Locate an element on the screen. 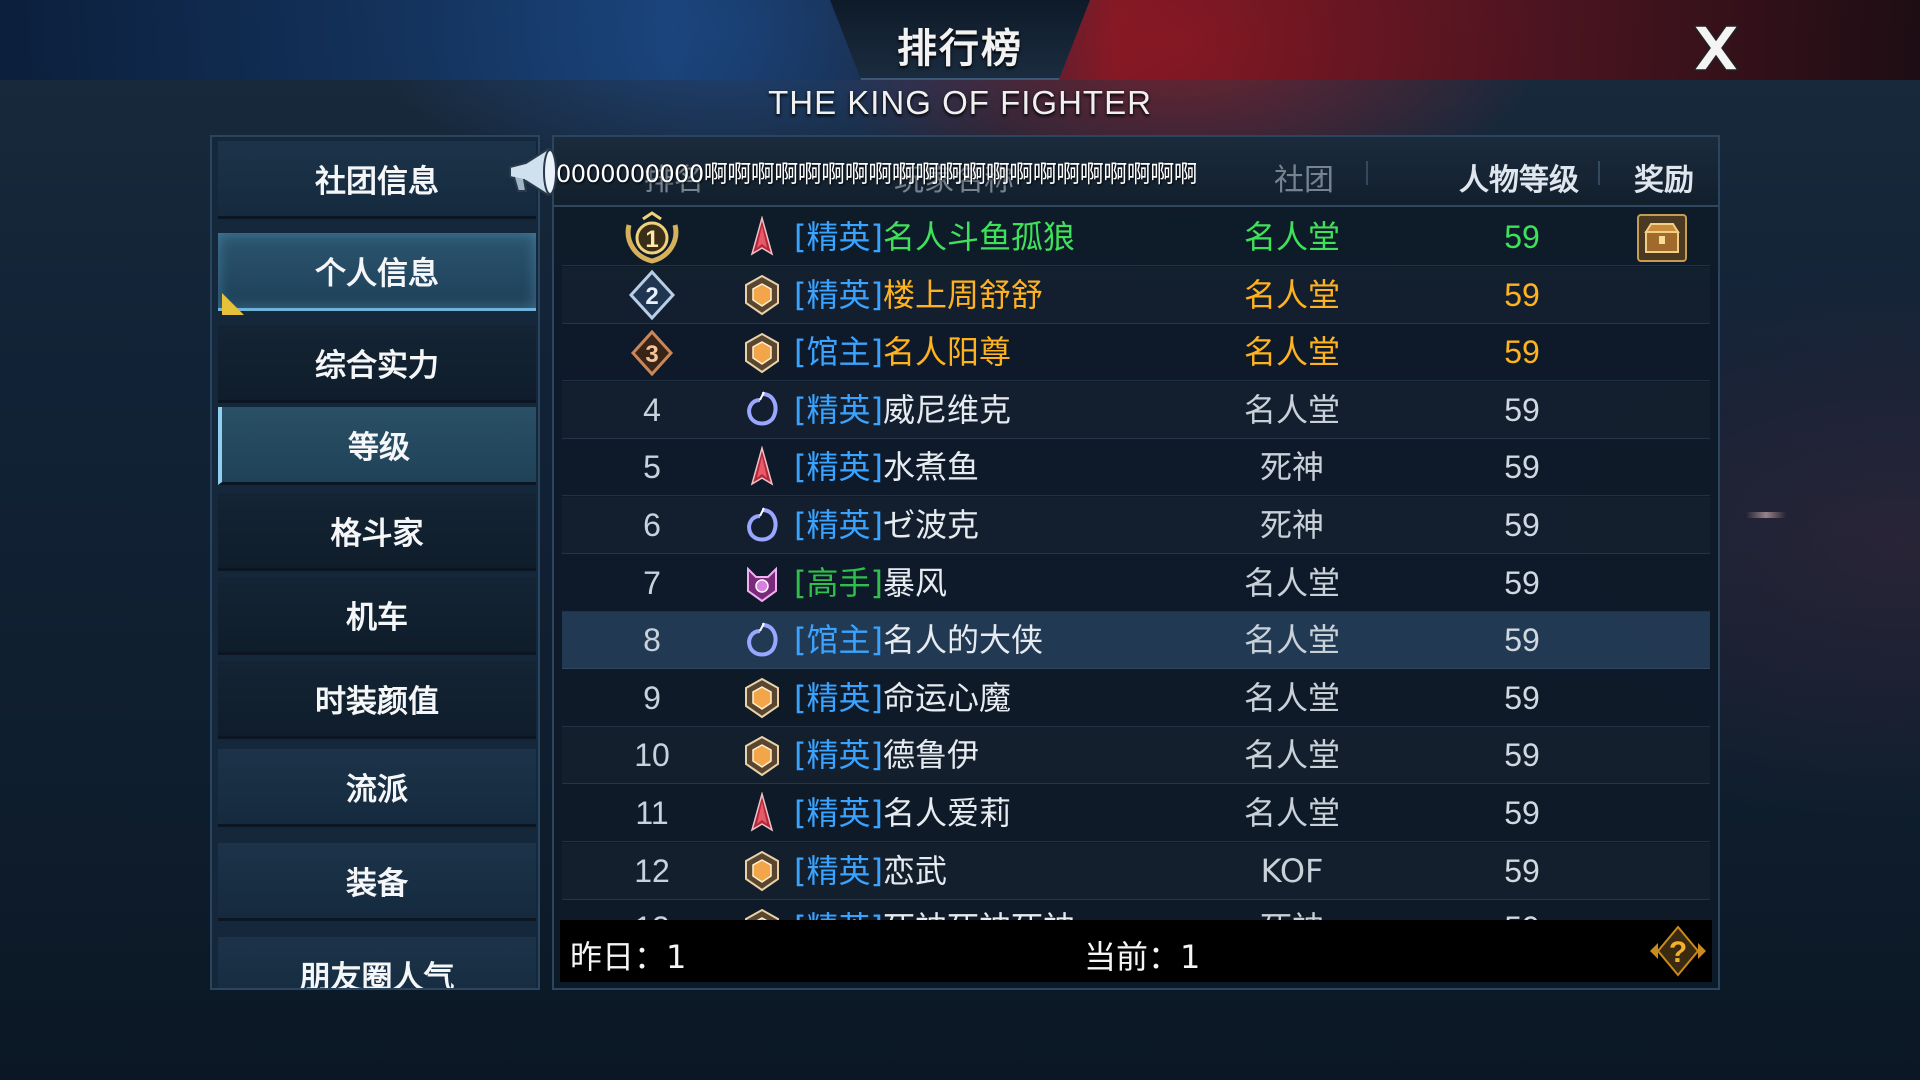  player-name-text: 暴风 is located at coordinates (914, 582).